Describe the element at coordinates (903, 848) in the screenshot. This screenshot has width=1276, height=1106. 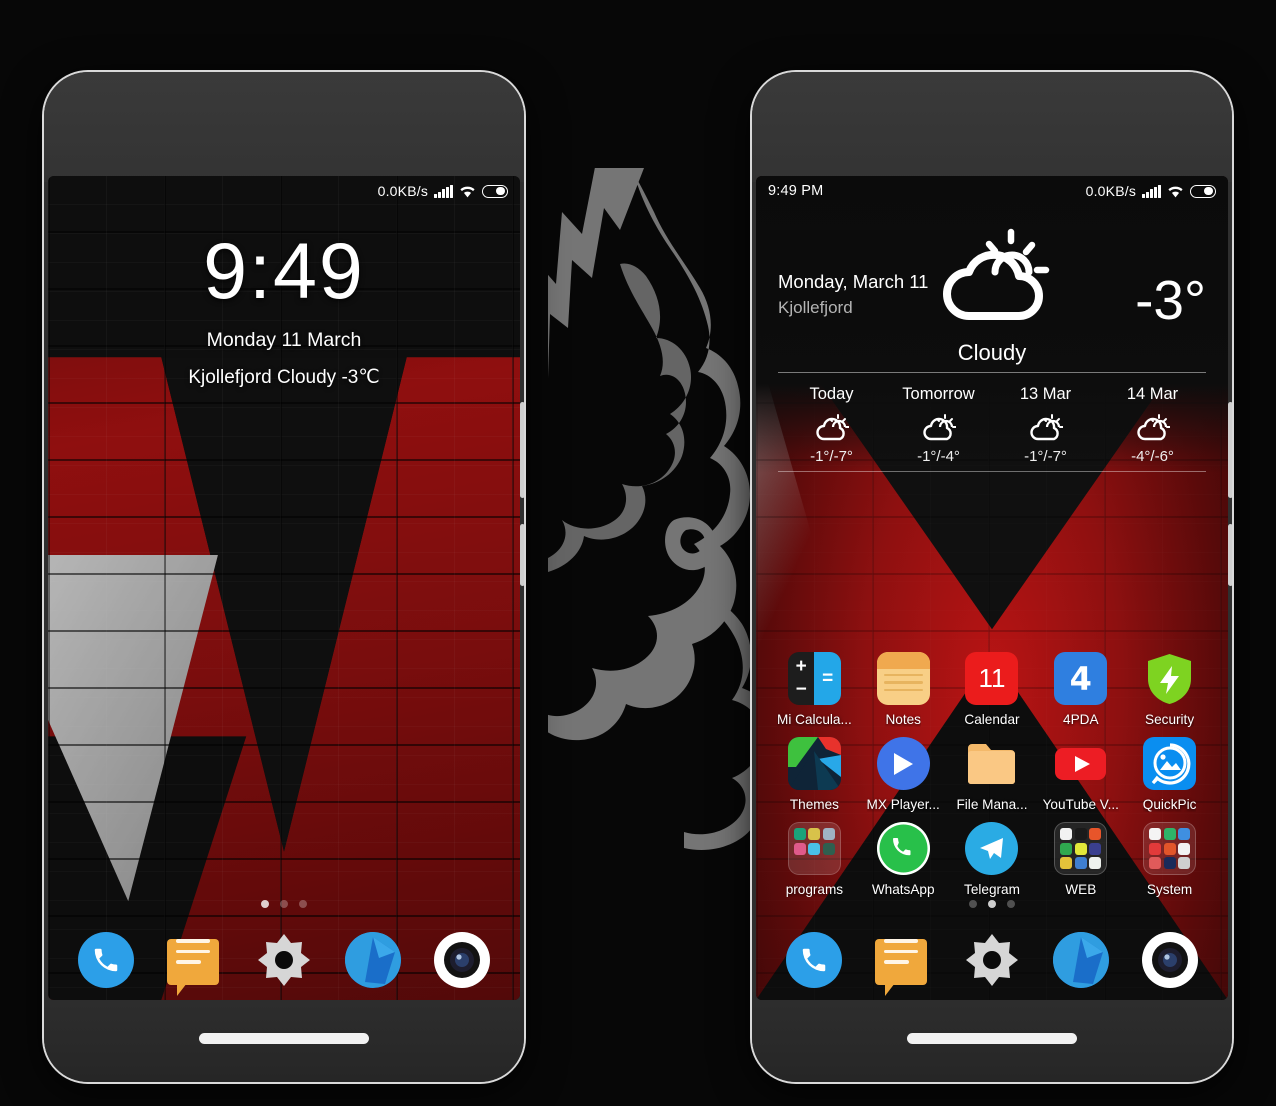
I see `whatsapp-icon` at that location.